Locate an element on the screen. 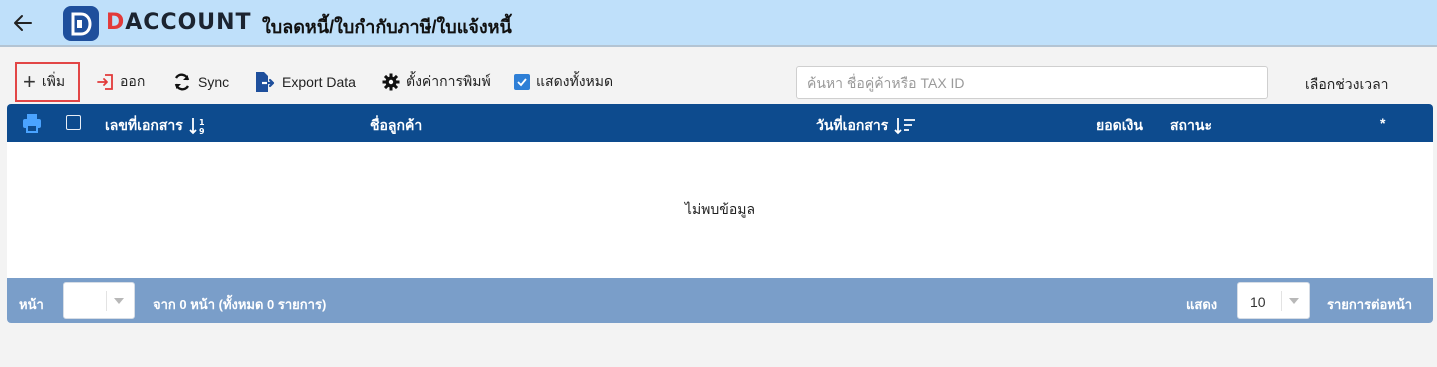 Image resolution: width=1437 pixels, height=367 pixels. export-label: Export Data is located at coordinates (319, 82).